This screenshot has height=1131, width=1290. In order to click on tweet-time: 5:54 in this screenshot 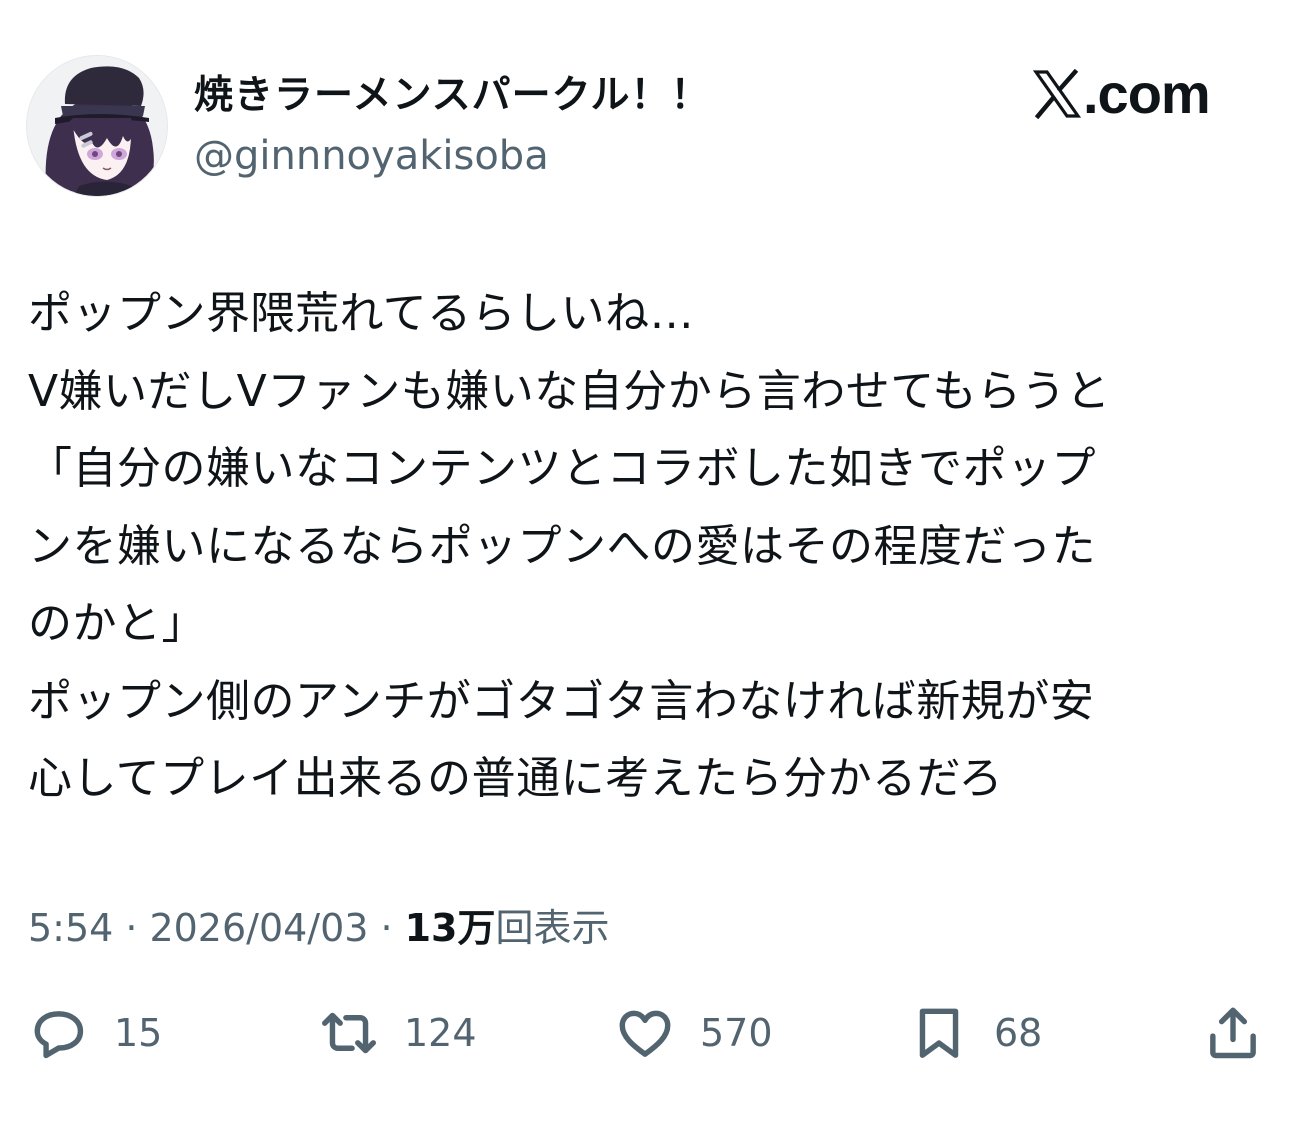, I will do `click(70, 928)`.